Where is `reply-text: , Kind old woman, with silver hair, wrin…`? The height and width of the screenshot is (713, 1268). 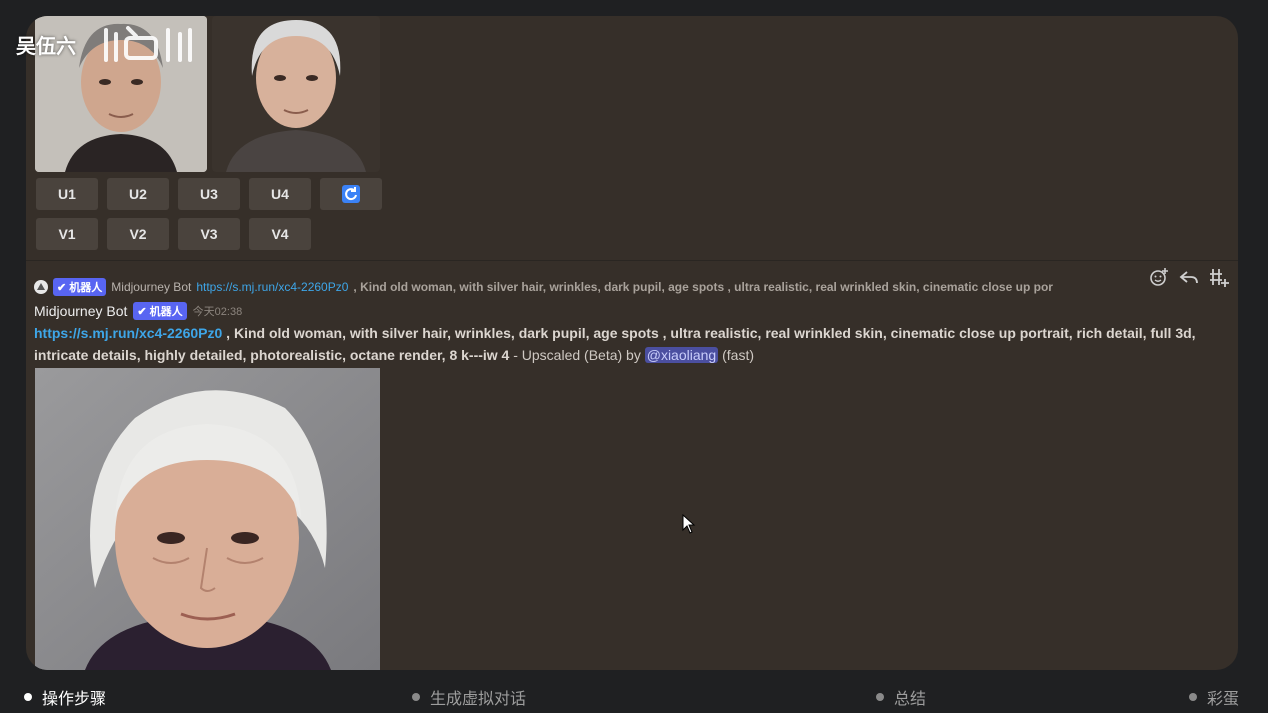
reply-text: , Kind old woman, with silver hair, wrin… is located at coordinates (703, 287).